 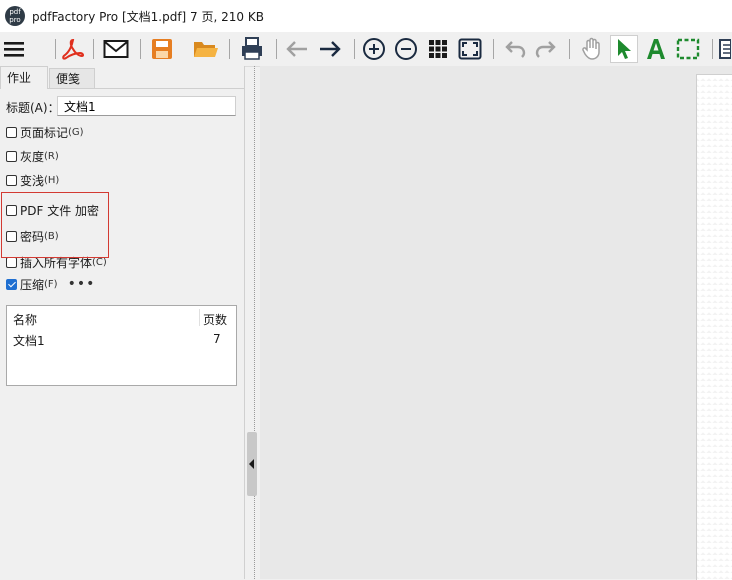 I want to click on print-button, so click(x=252, y=49).